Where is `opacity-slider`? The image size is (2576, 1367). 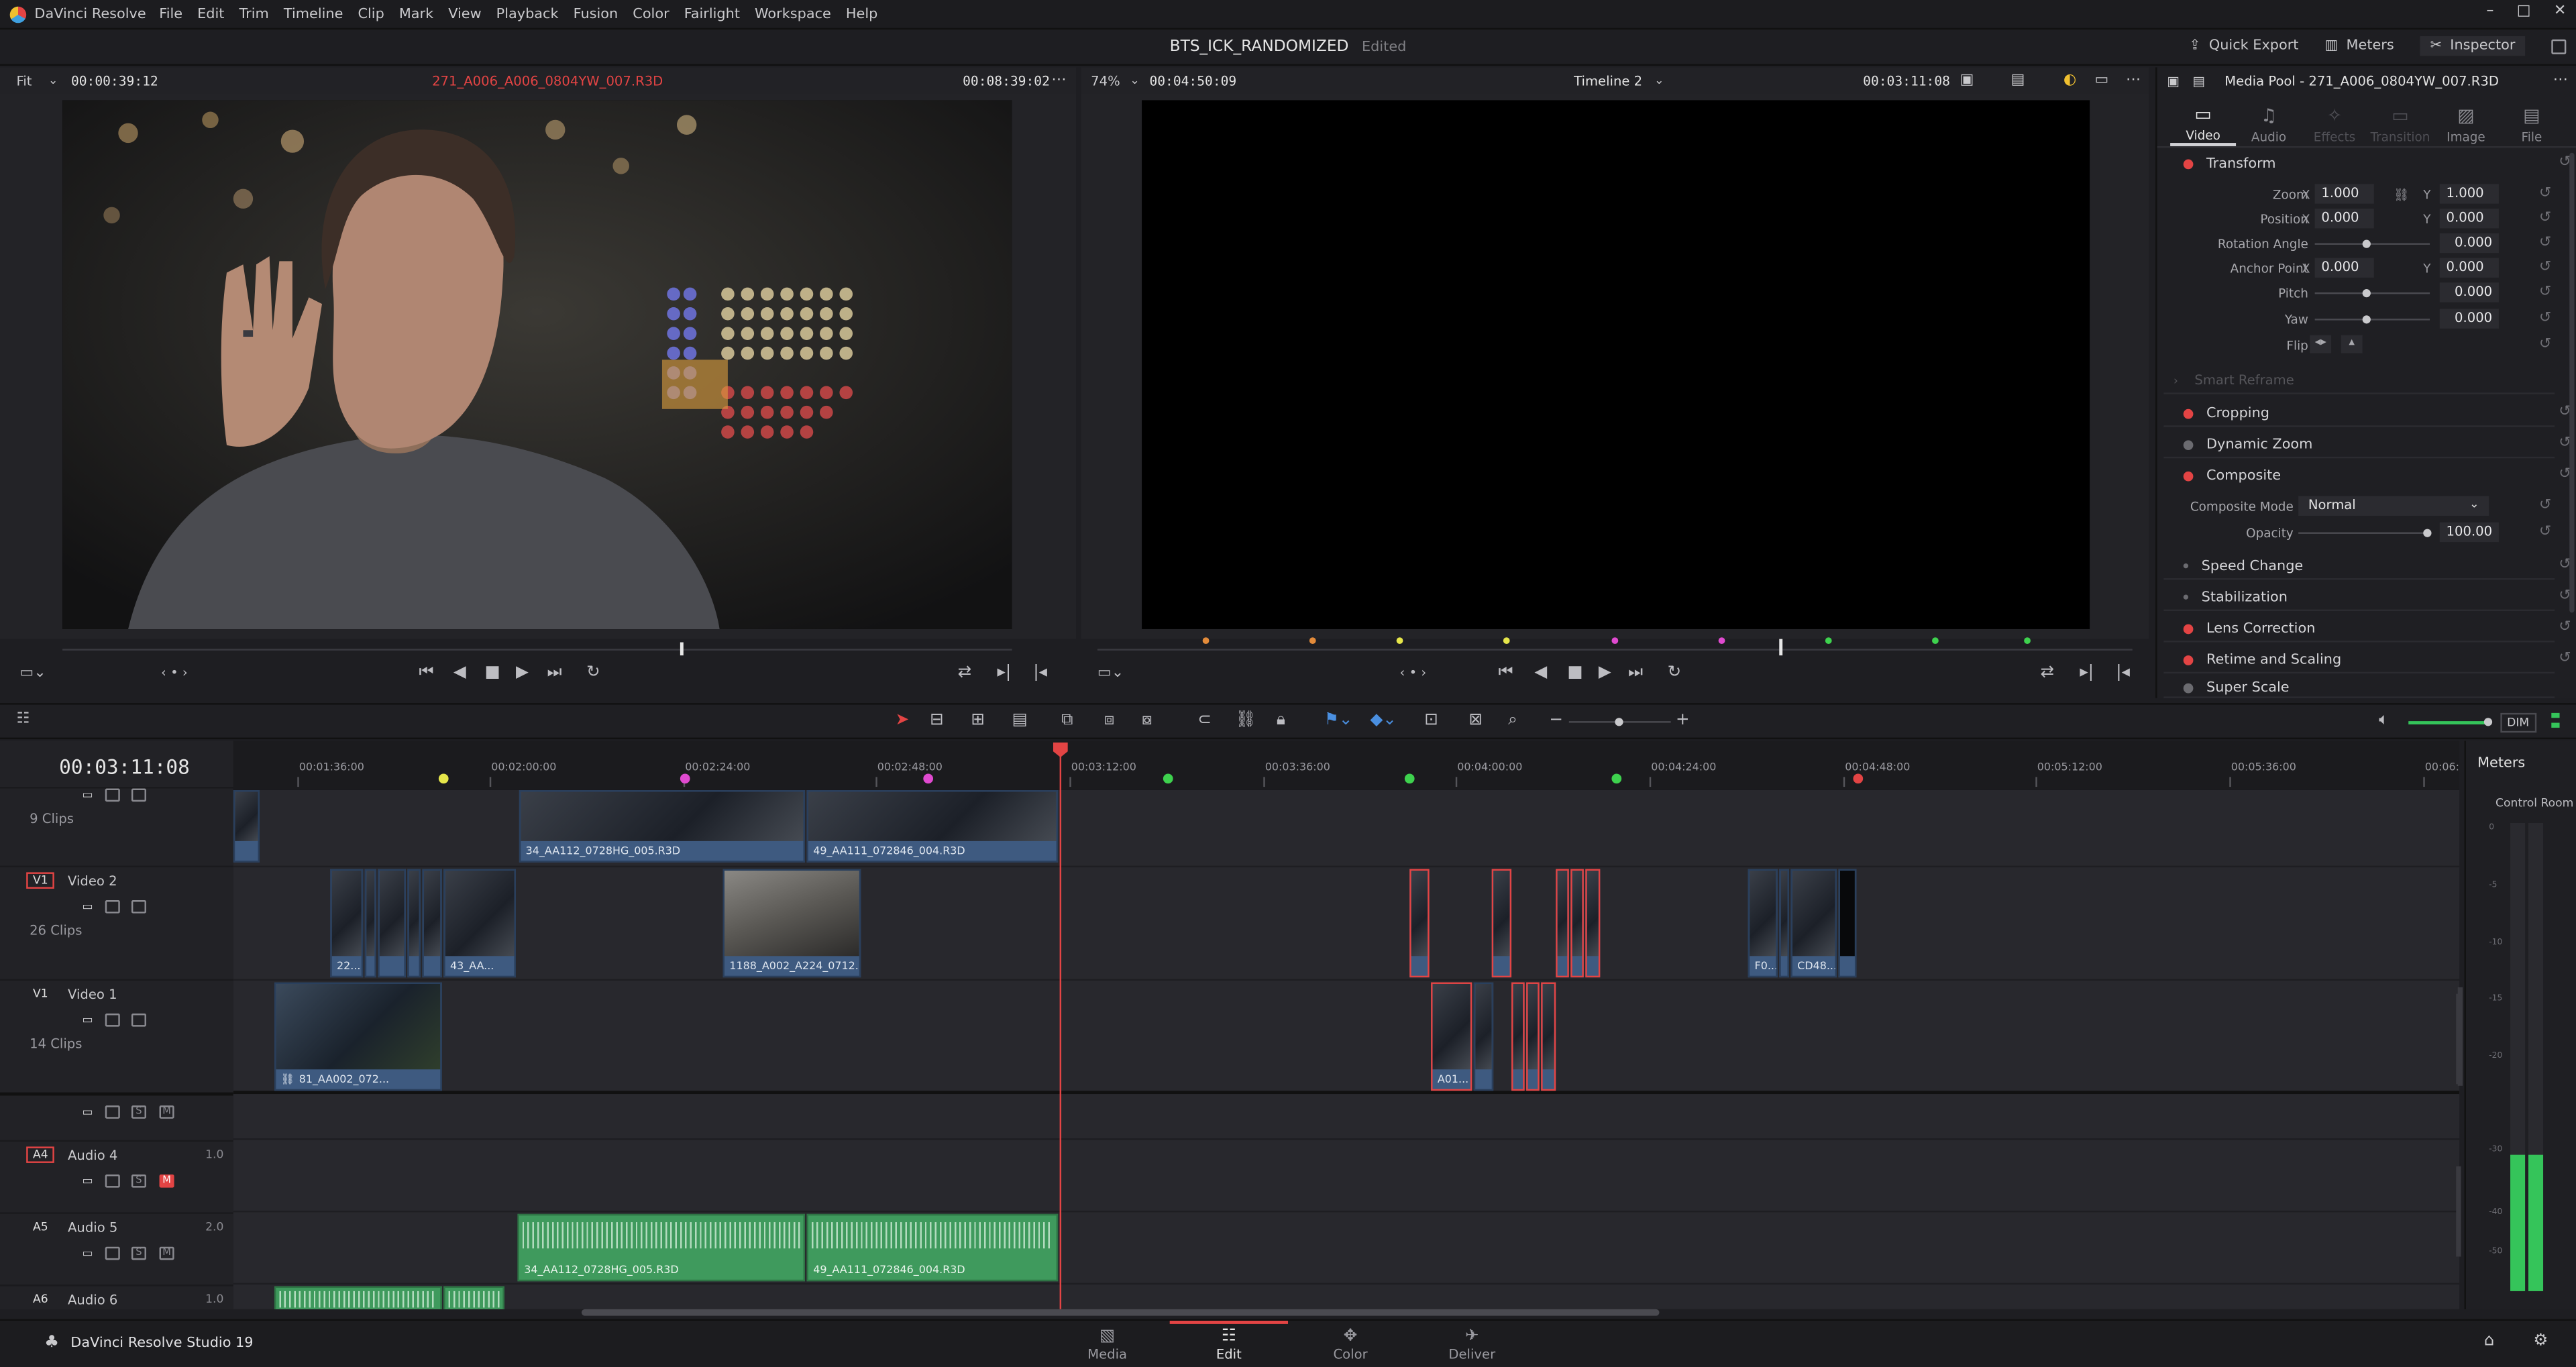
opacity-slider is located at coordinates (2365, 533).